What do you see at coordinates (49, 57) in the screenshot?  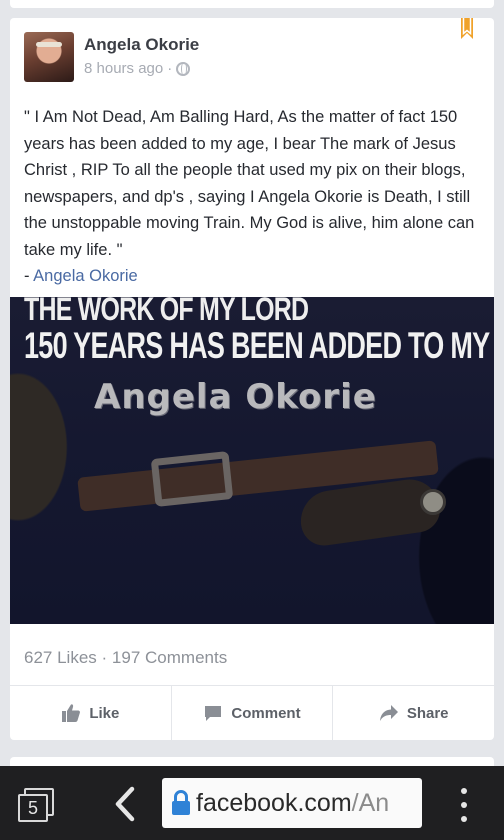 I see `avatar` at bounding box center [49, 57].